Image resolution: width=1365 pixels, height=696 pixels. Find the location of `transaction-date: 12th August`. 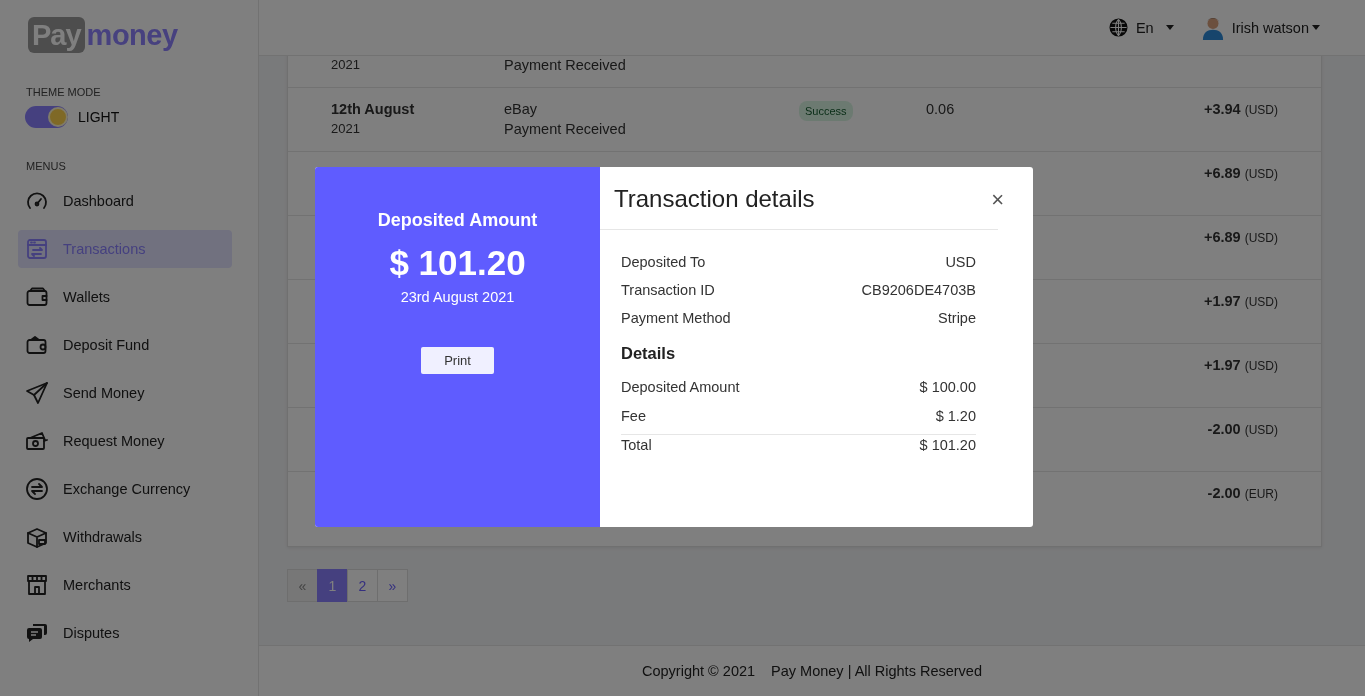

transaction-date: 12th August is located at coordinates (373, 109).